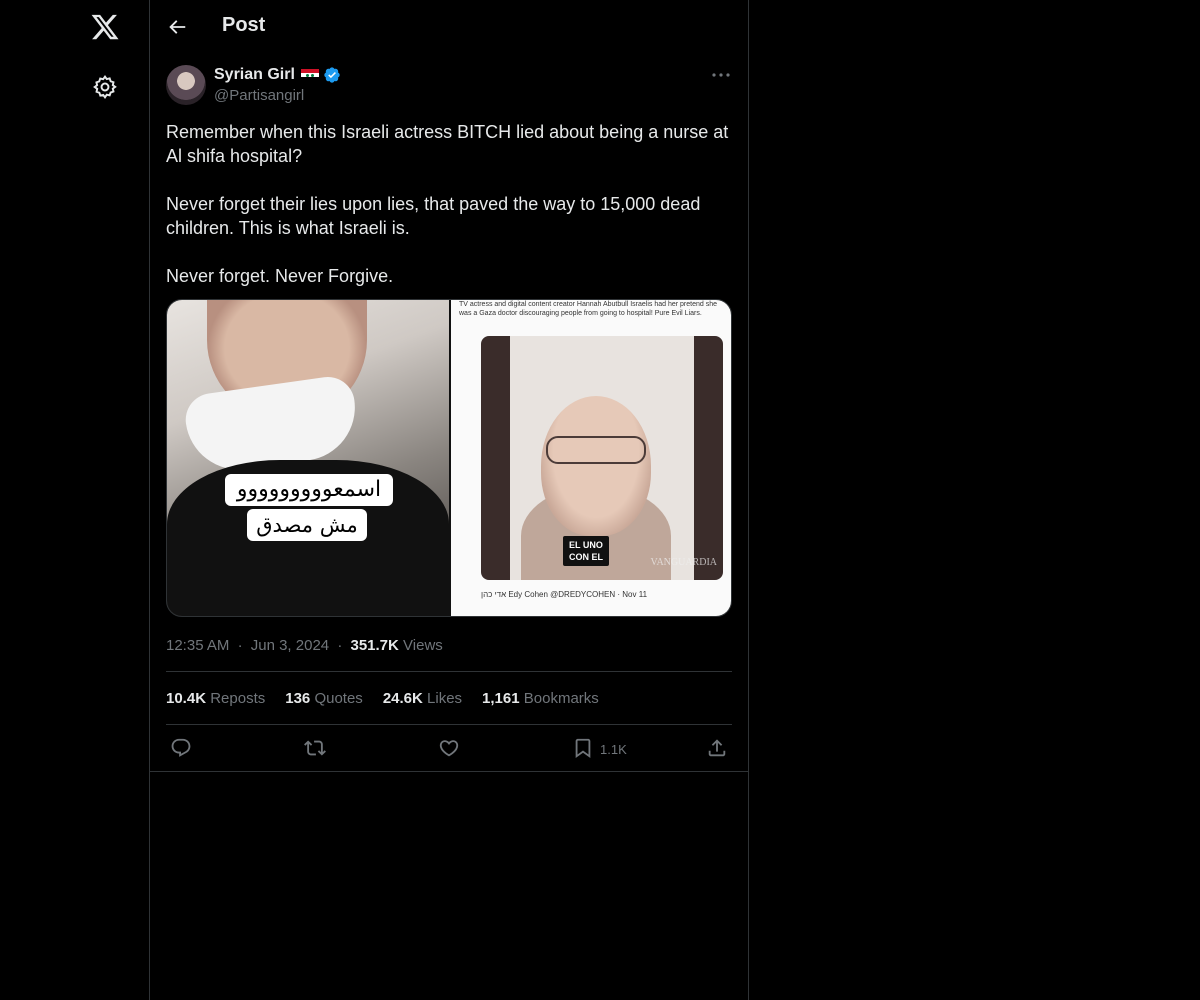 Image resolution: width=1200 pixels, height=1000 pixels. Describe the element at coordinates (290, 645) in the screenshot. I see `tweet-date: Jun 3, 2024` at that location.